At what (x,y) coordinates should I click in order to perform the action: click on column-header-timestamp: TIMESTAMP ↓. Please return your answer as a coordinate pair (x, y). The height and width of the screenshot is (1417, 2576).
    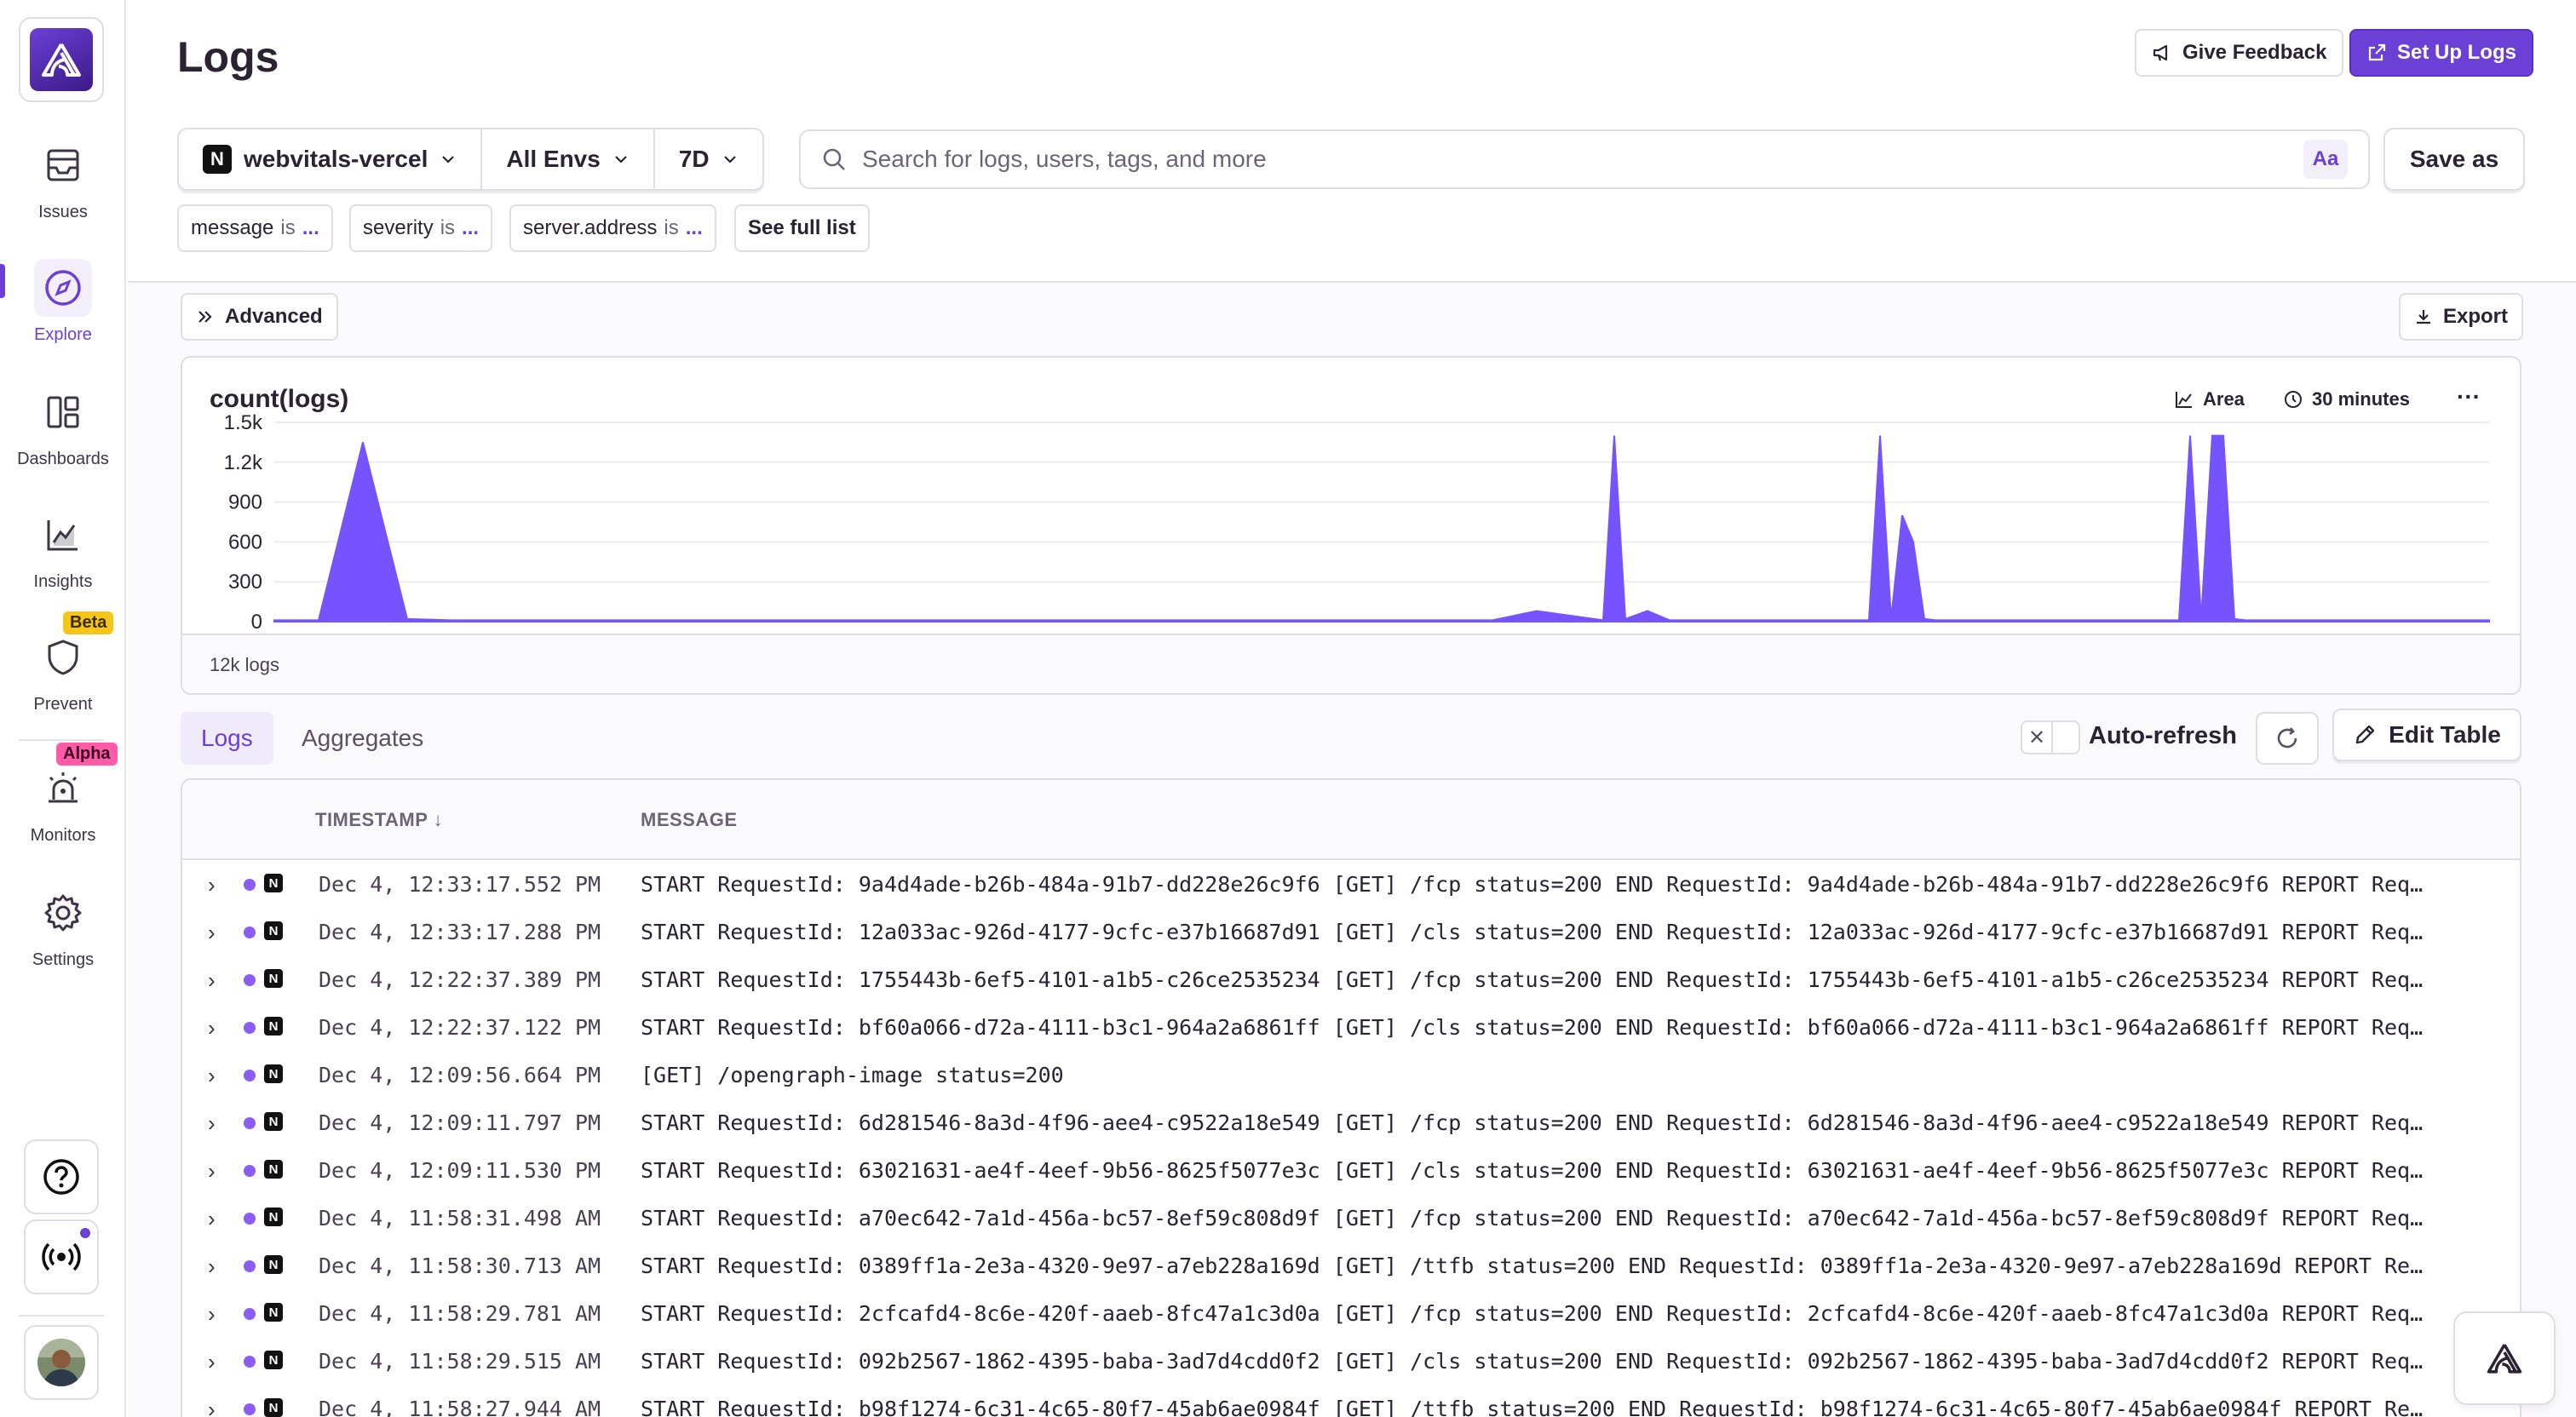
    Looking at the image, I should click on (379, 820).